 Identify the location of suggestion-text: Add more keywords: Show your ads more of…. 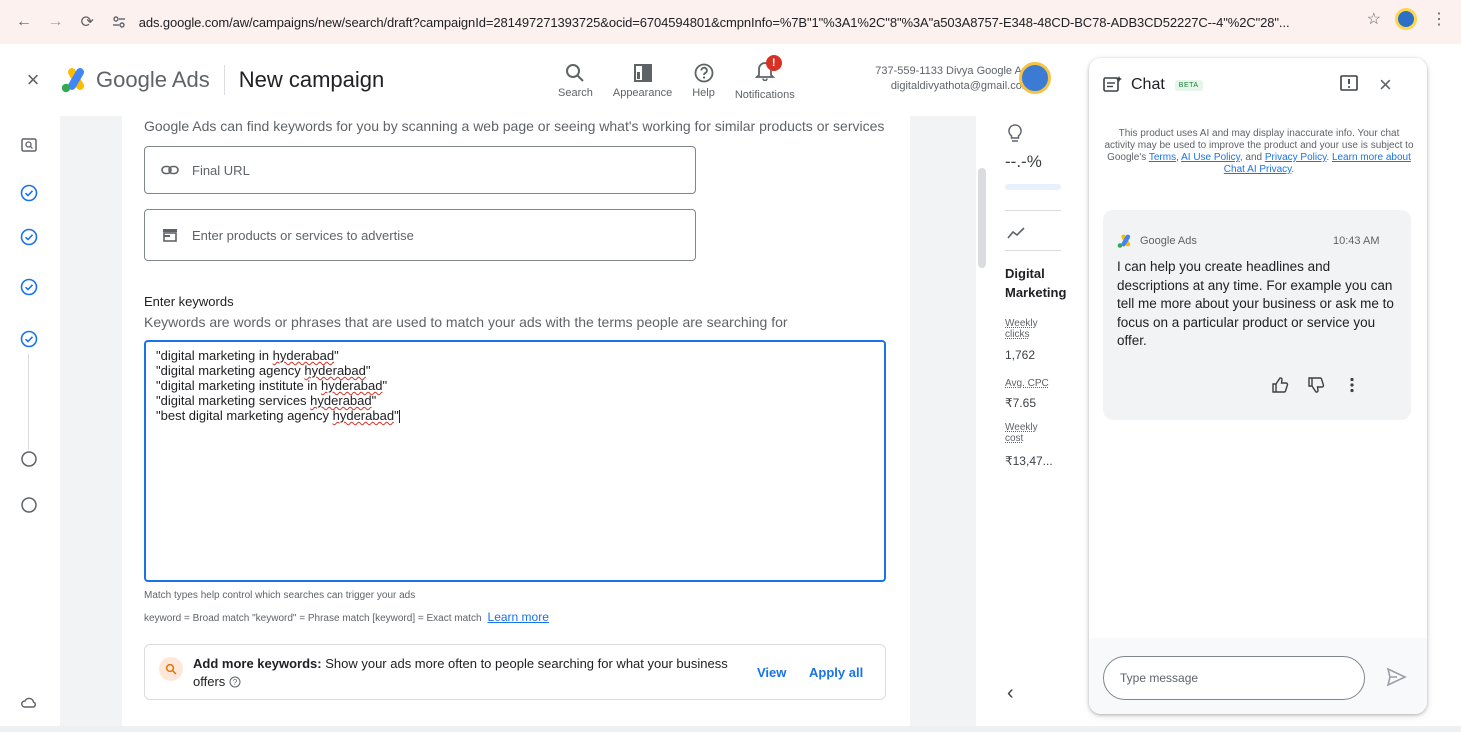
(473, 673).